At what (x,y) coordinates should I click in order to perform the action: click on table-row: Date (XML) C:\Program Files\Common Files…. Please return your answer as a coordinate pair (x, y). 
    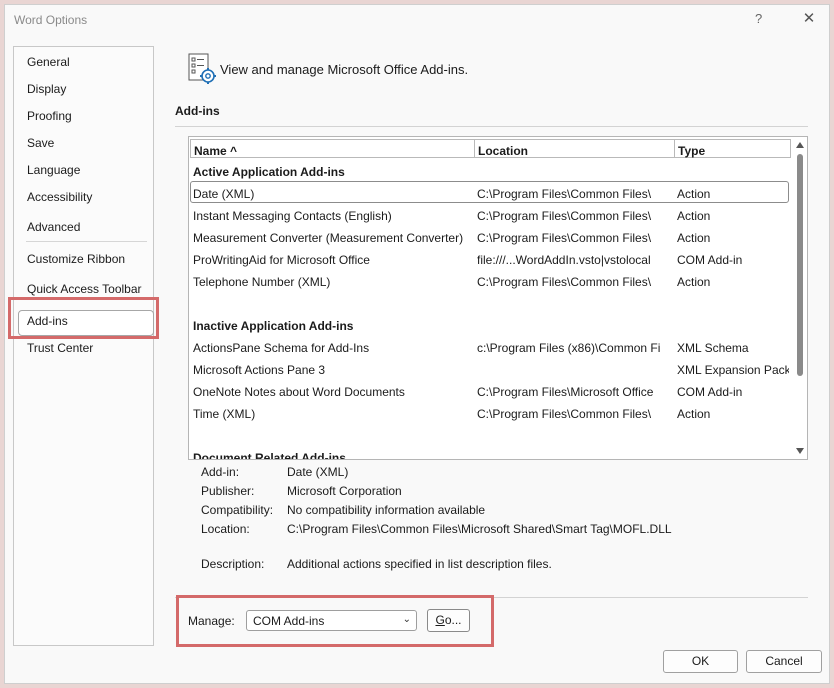
    Looking at the image, I should click on (489, 193).